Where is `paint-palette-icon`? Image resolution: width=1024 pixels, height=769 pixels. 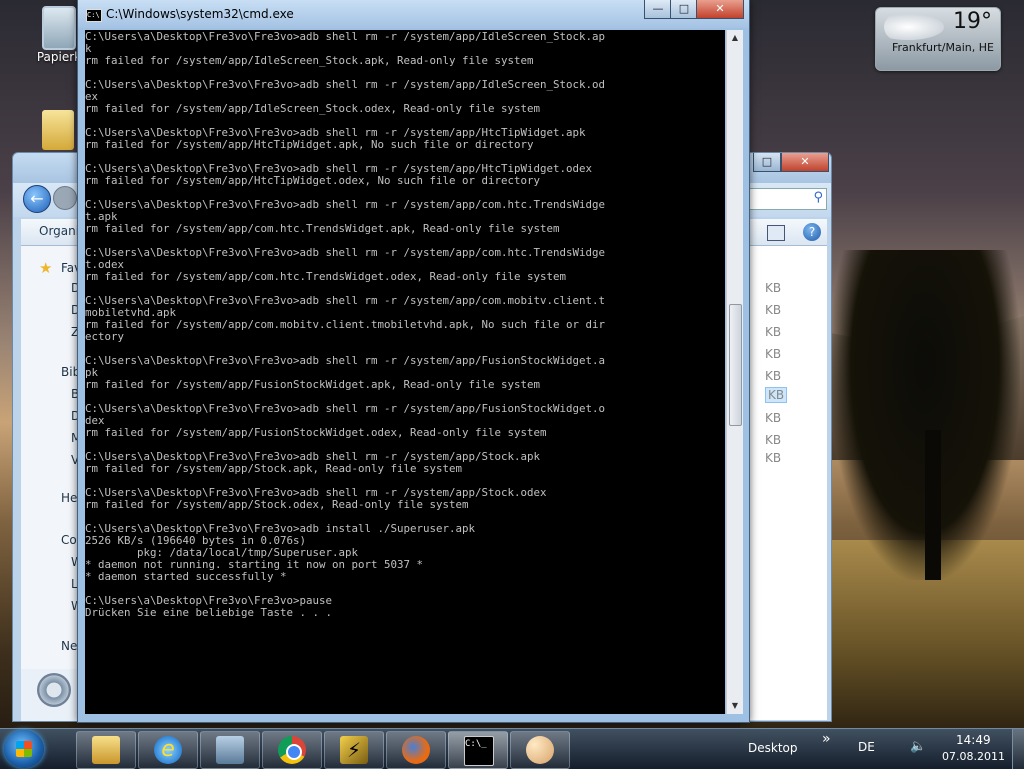
paint-palette-icon is located at coordinates (540, 750).